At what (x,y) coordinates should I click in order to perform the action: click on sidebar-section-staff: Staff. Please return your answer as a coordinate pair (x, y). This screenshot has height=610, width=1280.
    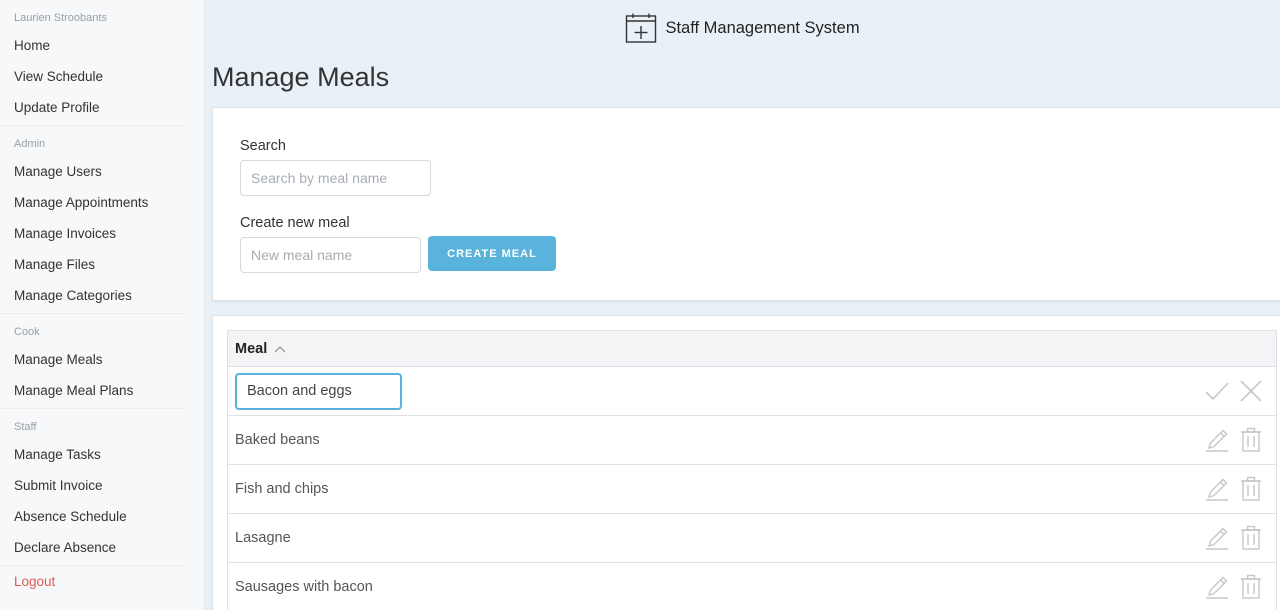
    Looking at the image, I should click on (25, 427).